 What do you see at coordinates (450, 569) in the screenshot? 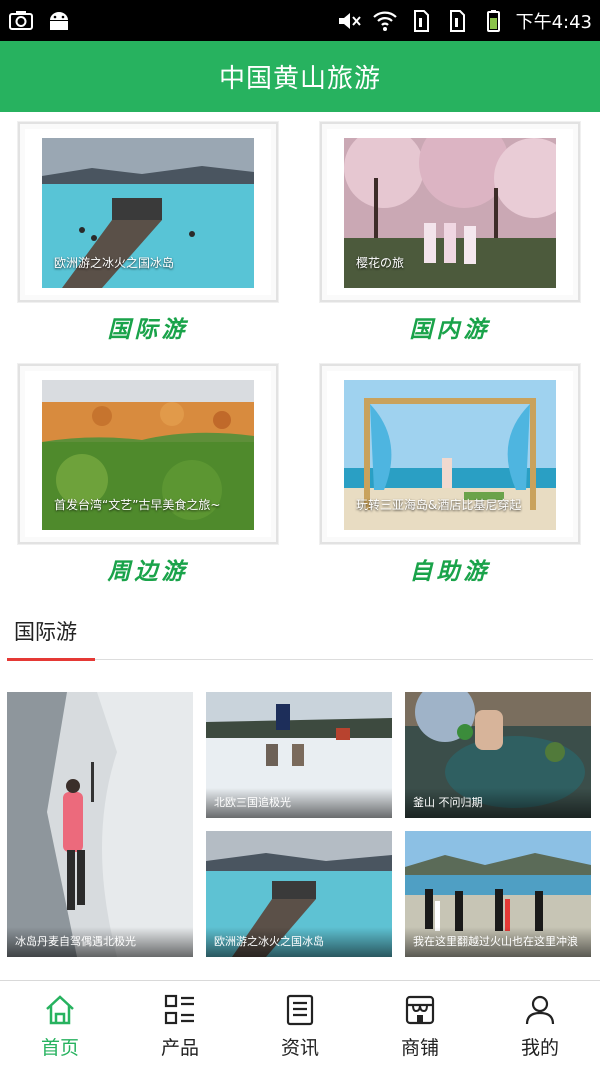
I see `category-label: 自助游` at bounding box center [450, 569].